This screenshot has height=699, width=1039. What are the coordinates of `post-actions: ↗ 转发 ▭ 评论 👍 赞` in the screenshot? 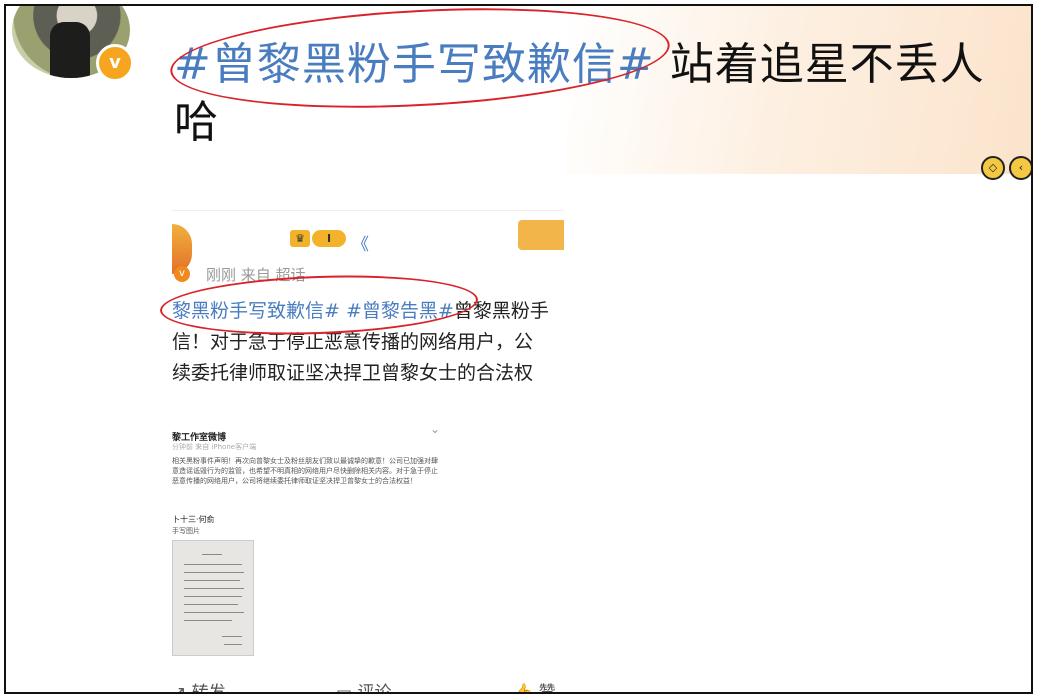 It's located at (368, 686).